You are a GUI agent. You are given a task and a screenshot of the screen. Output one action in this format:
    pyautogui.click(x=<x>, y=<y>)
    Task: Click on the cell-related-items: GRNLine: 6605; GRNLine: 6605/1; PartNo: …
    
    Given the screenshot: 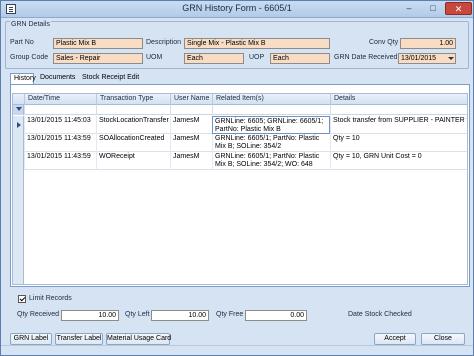 What is the action you would take?
    pyautogui.click(x=271, y=125)
    